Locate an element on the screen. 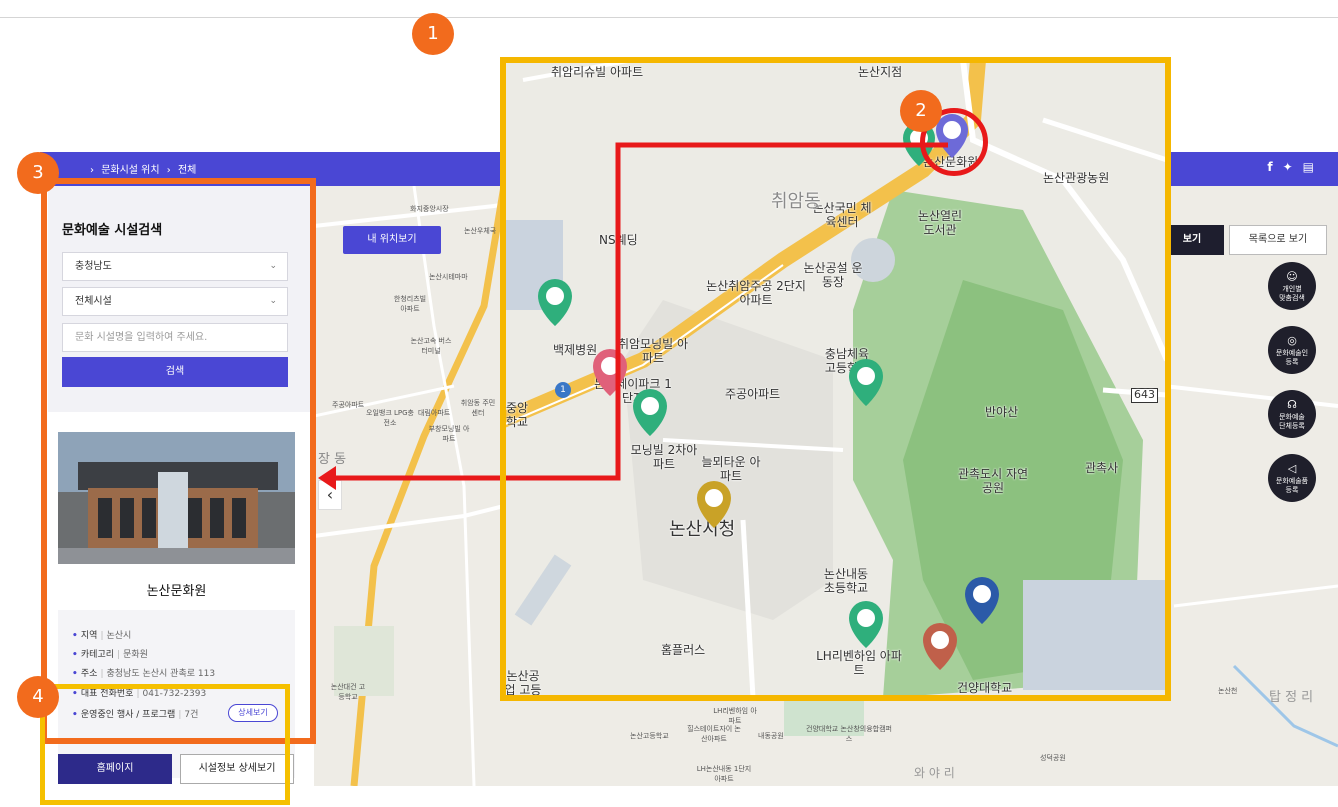  annotation-marker-1: 1 is located at coordinates (433, 34).